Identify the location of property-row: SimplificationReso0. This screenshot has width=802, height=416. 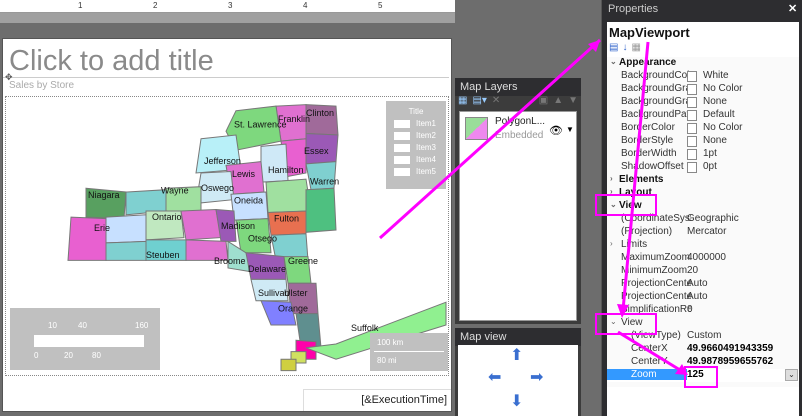
(703, 310).